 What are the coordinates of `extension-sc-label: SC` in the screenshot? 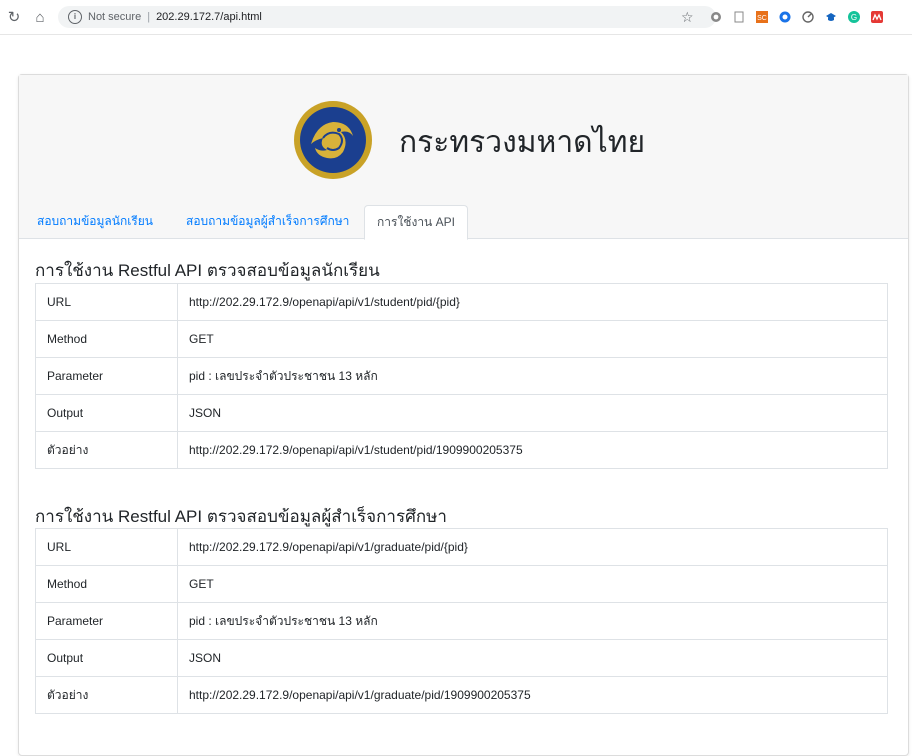 It's located at (762, 18).